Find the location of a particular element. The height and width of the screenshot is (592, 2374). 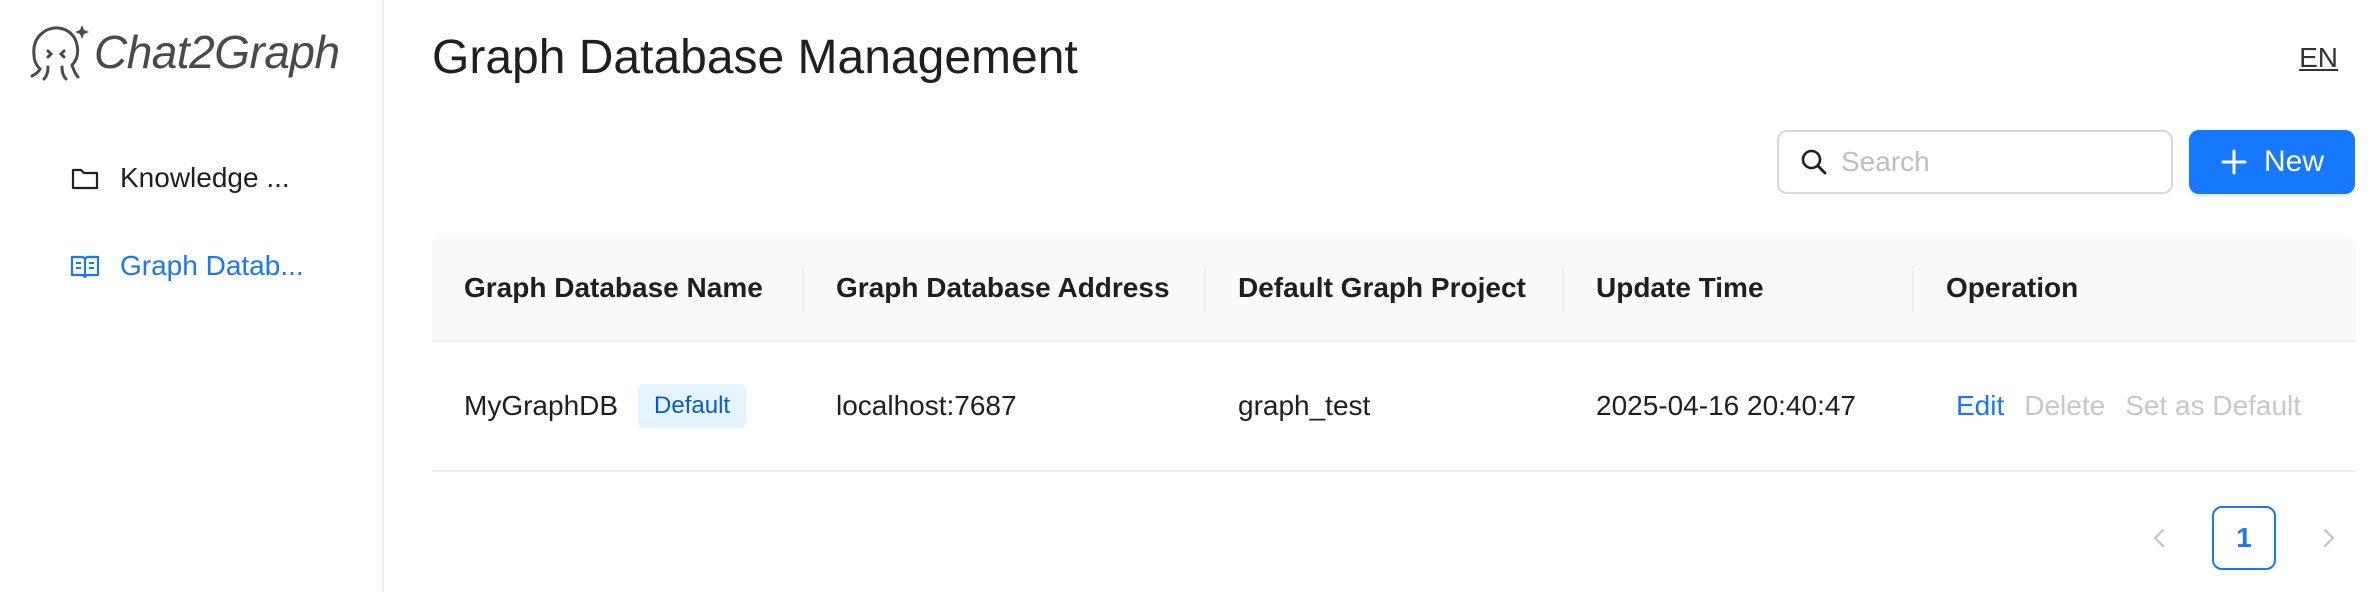

folder-icon is located at coordinates (85, 178).